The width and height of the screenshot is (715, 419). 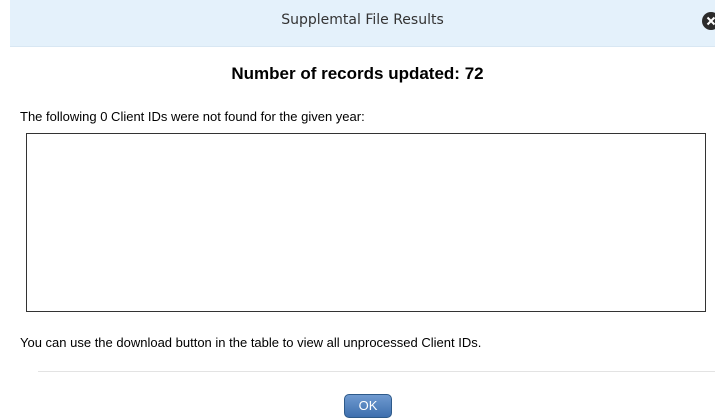 I want to click on close-x-glyph, so click(x=710, y=21).